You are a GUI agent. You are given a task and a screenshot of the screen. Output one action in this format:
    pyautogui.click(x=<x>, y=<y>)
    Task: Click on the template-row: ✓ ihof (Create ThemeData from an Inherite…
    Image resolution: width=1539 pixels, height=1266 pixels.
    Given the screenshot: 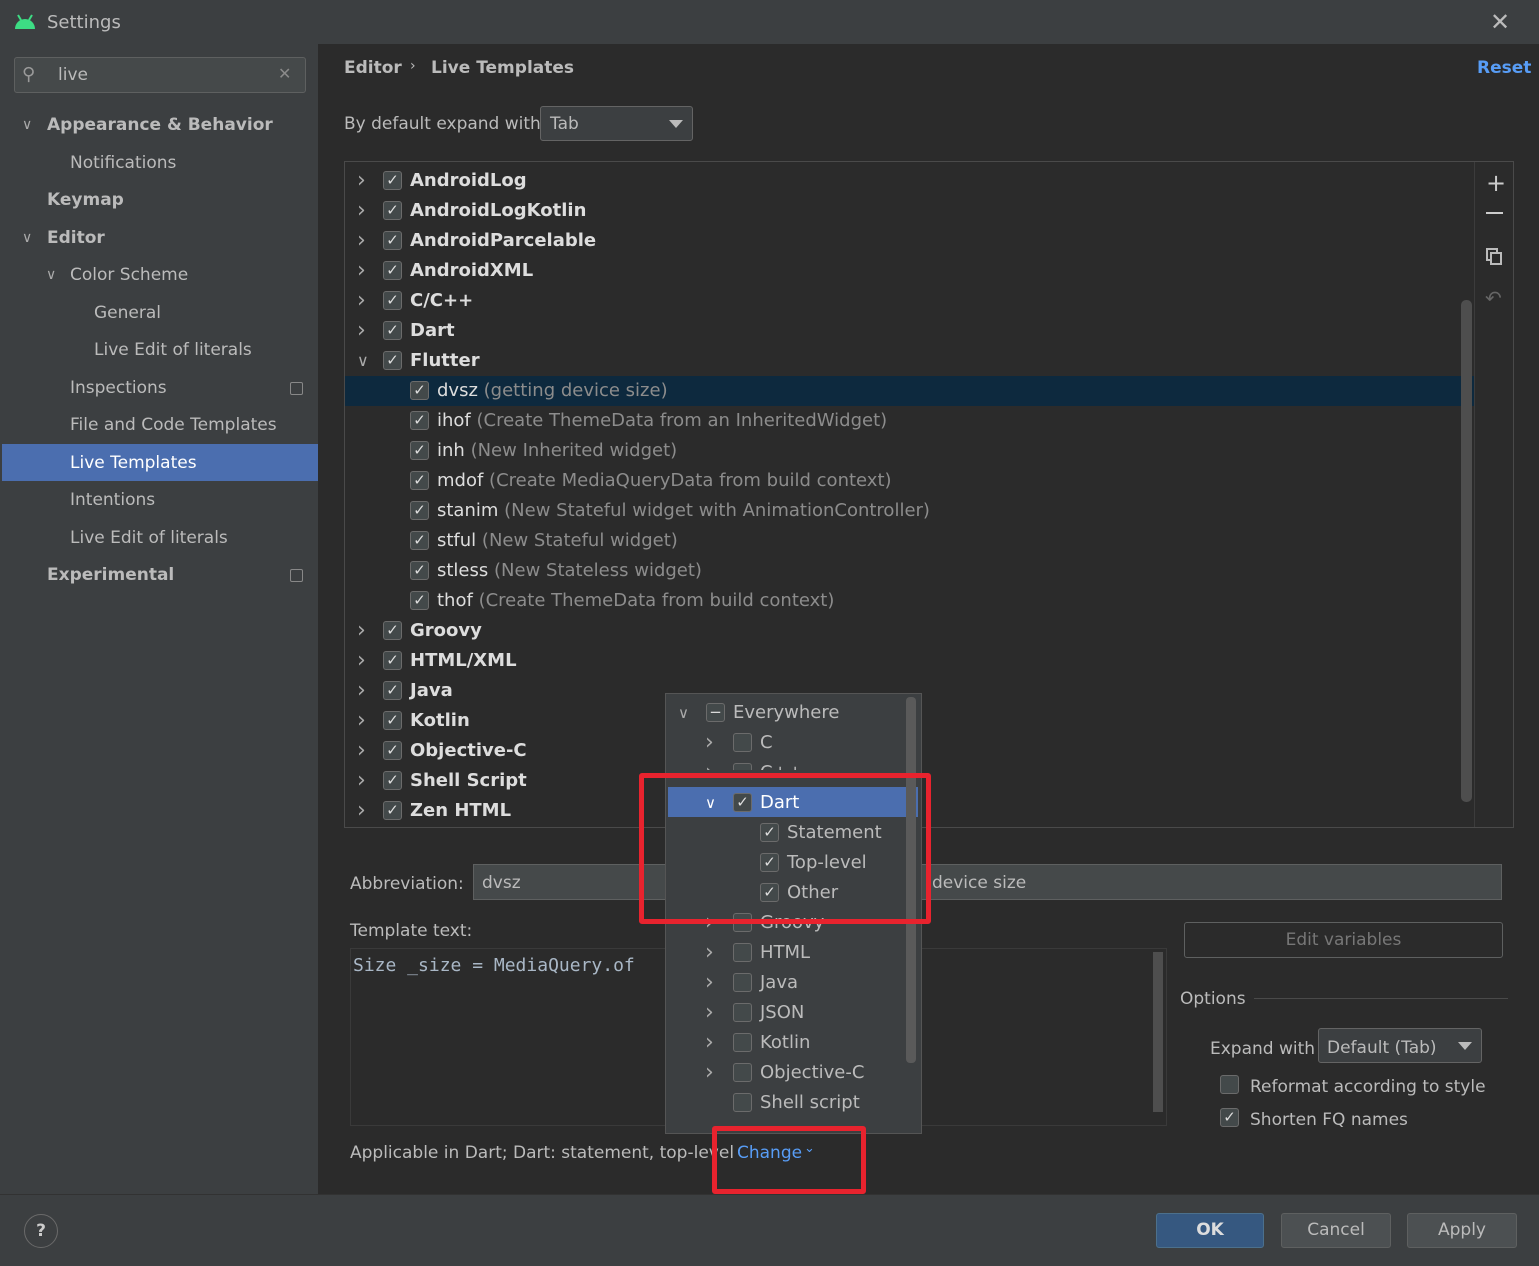 What is the action you would take?
    pyautogui.click(x=895, y=421)
    